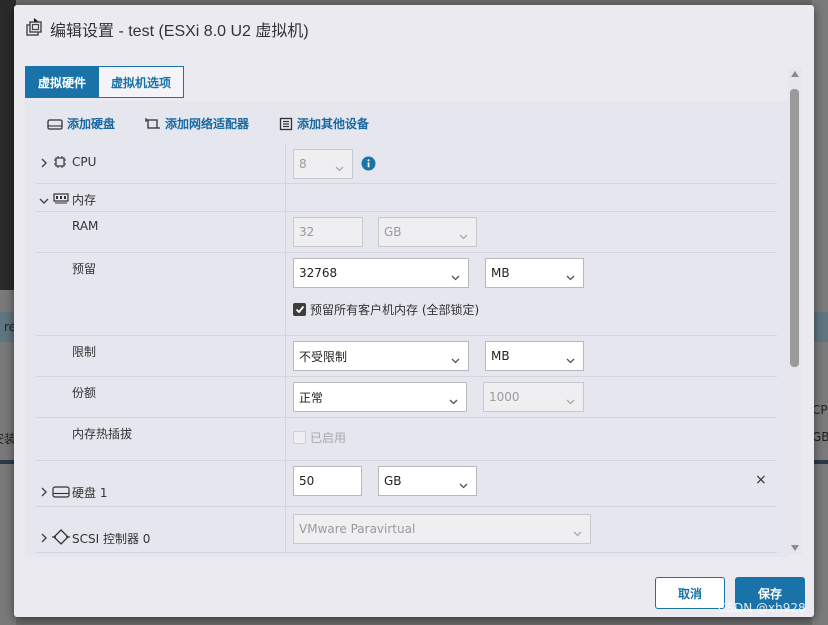 The image size is (828, 625). Describe the element at coordinates (323, 356) in the screenshot. I see `limit-value: 不受限制` at that location.